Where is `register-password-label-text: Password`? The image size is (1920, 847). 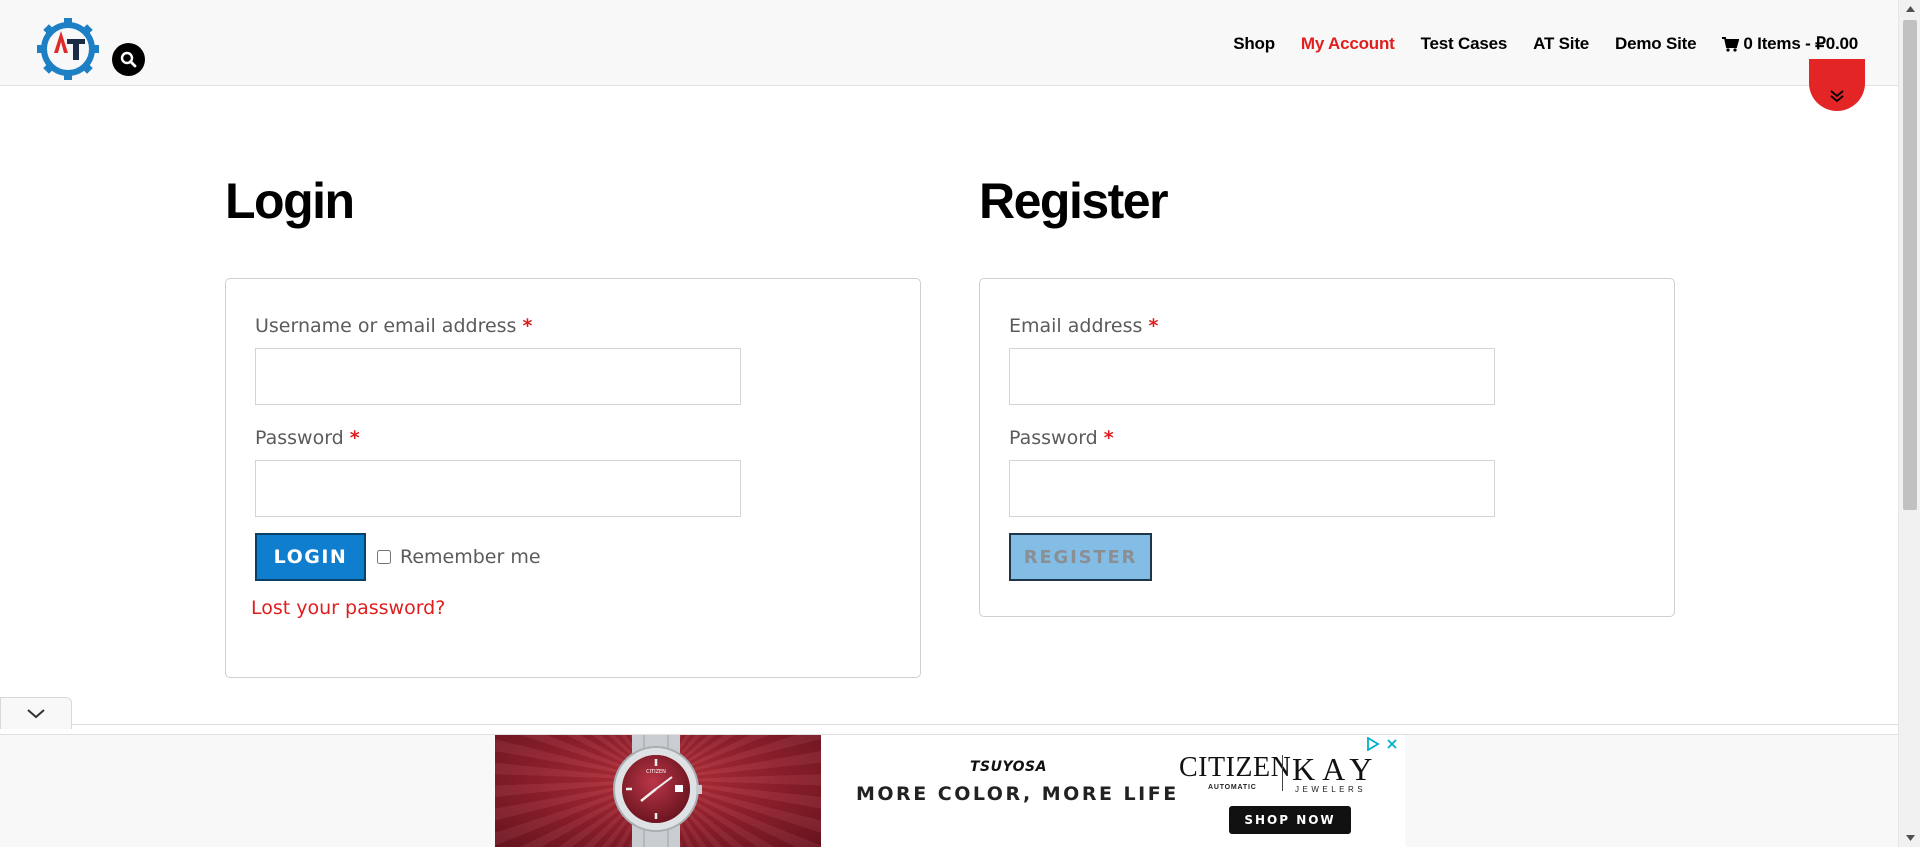
register-password-label-text: Password is located at coordinates (1053, 438).